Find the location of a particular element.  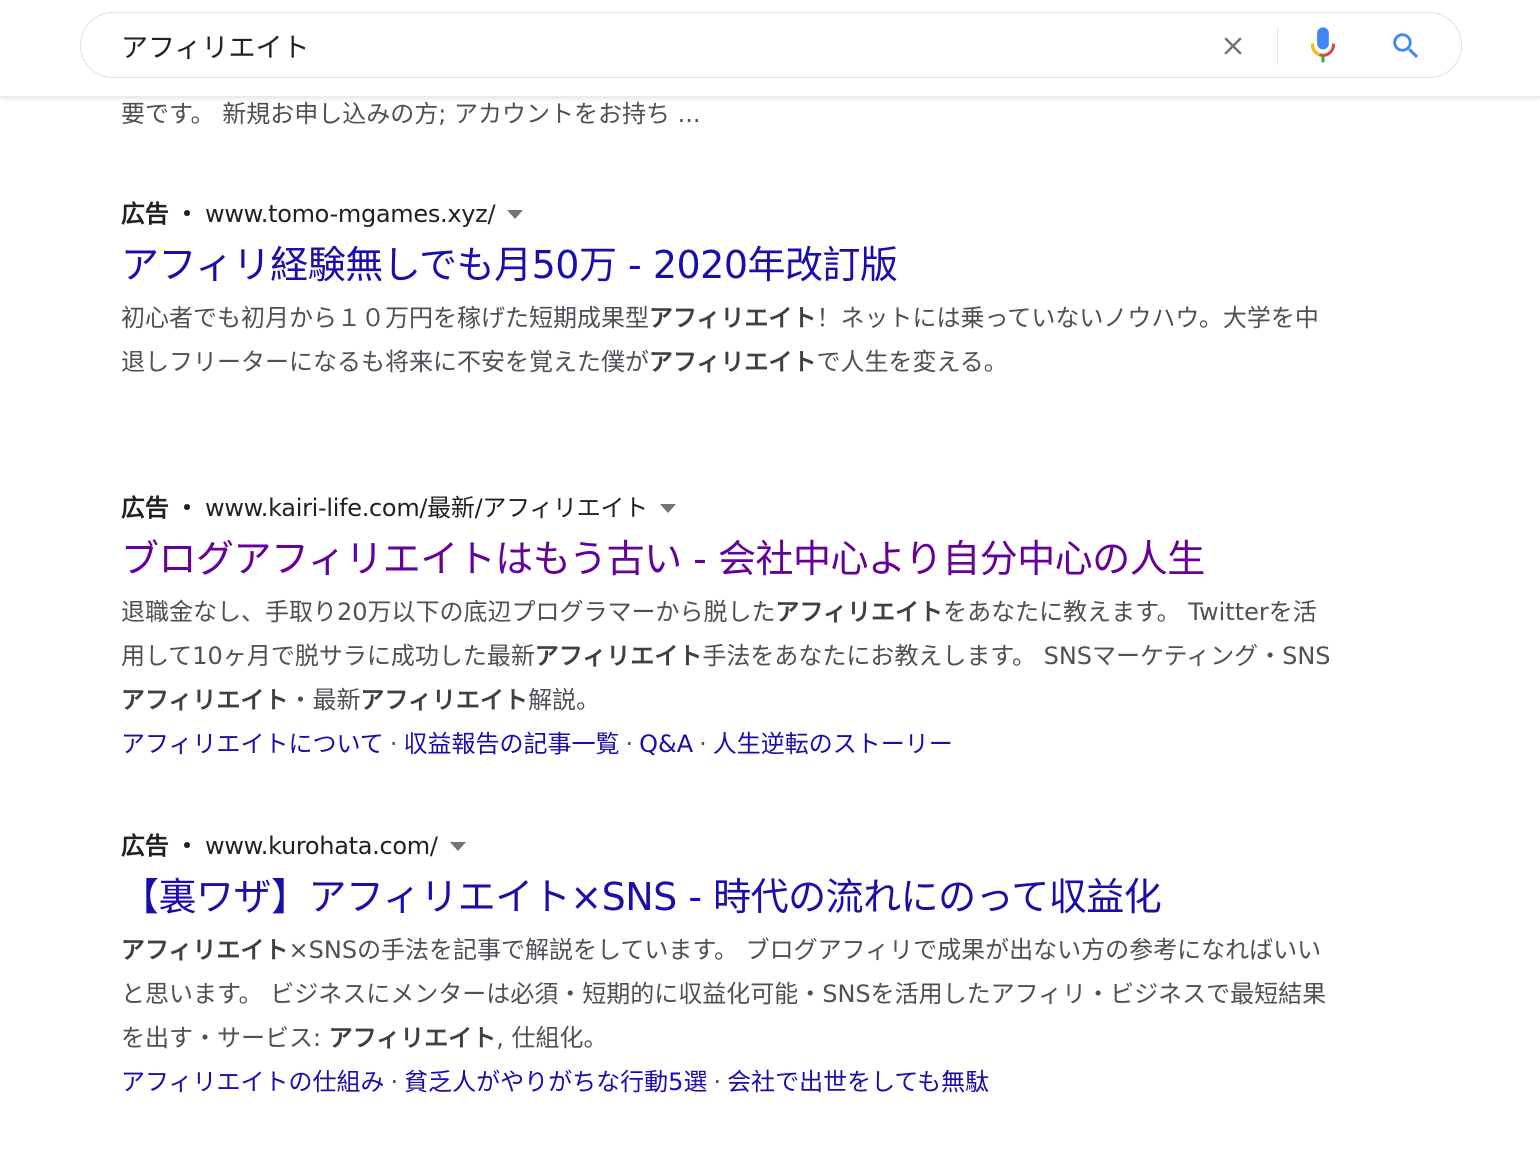

search-box is located at coordinates (771, 45).